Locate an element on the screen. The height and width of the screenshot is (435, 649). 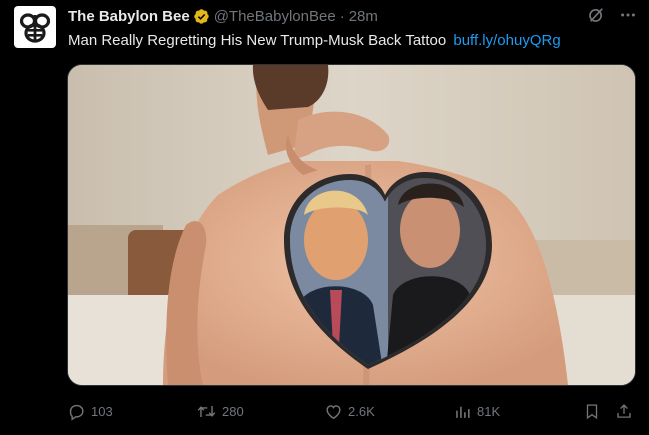
like-button: 2.6K is located at coordinates (349, 411).